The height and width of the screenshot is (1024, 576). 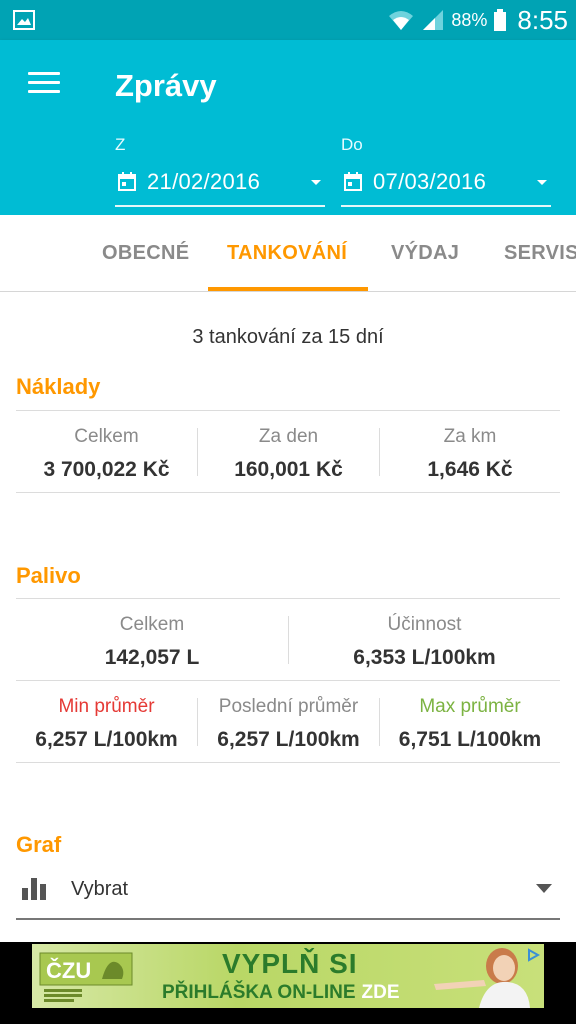 I want to click on fuel-efficiency-label: Účinnost, so click(x=424, y=624).